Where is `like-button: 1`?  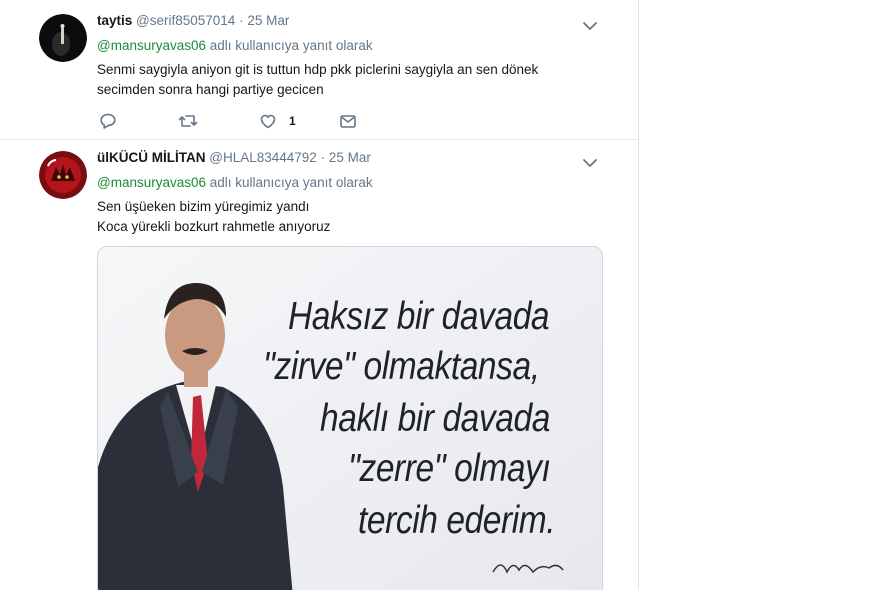 like-button: 1 is located at coordinates (277, 121).